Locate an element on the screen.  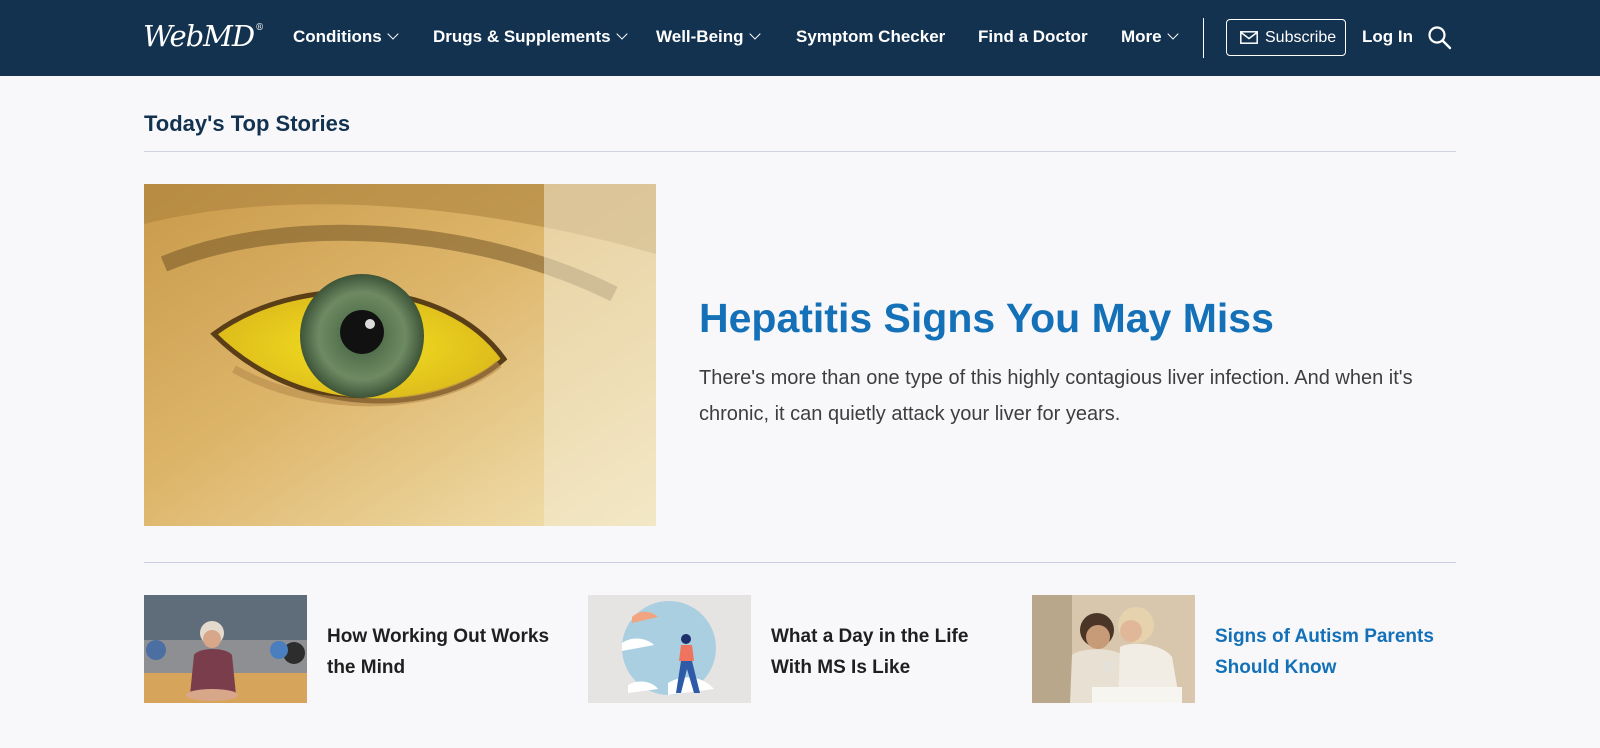
story-image-autism is located at coordinates (1113, 649).